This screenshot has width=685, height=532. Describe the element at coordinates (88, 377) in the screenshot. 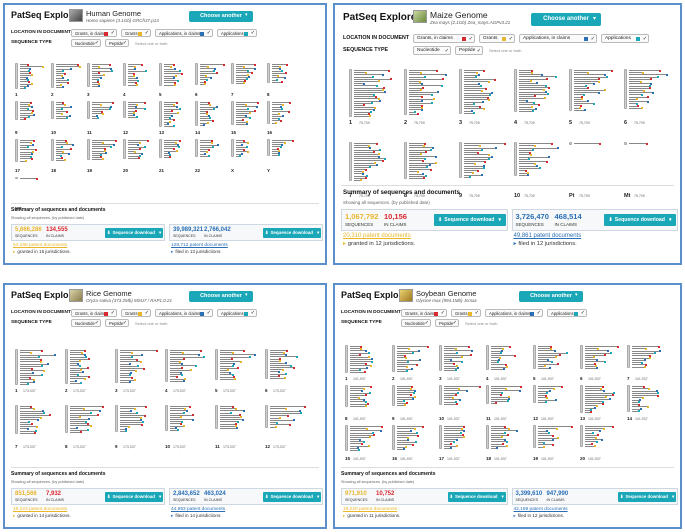

I see `chromosome-2: 2 173,037` at that location.